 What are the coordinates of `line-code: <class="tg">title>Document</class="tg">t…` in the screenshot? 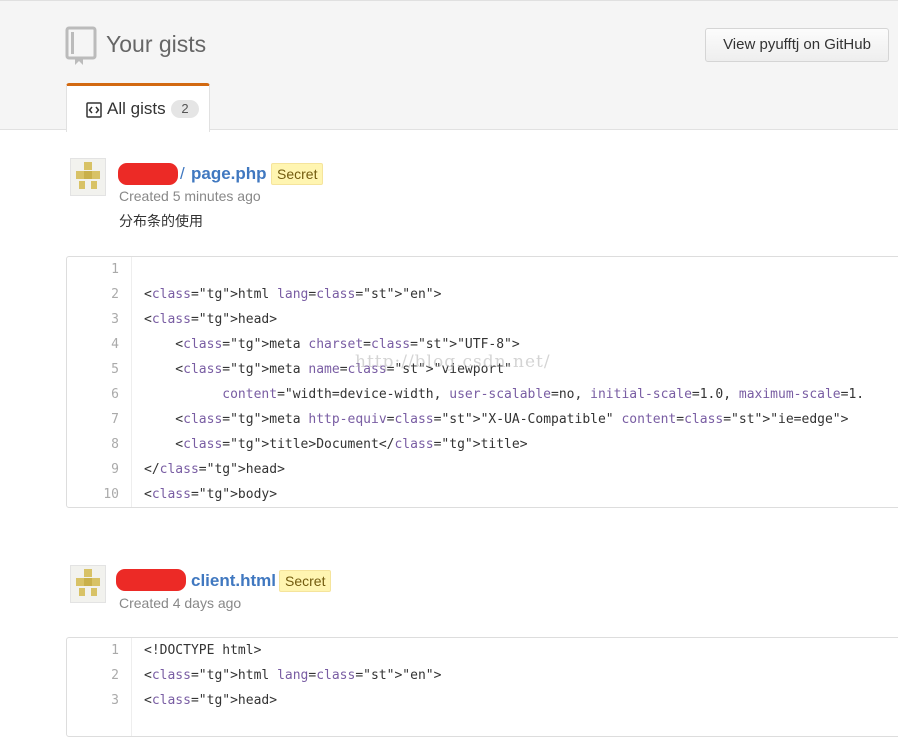 It's located at (336, 444).